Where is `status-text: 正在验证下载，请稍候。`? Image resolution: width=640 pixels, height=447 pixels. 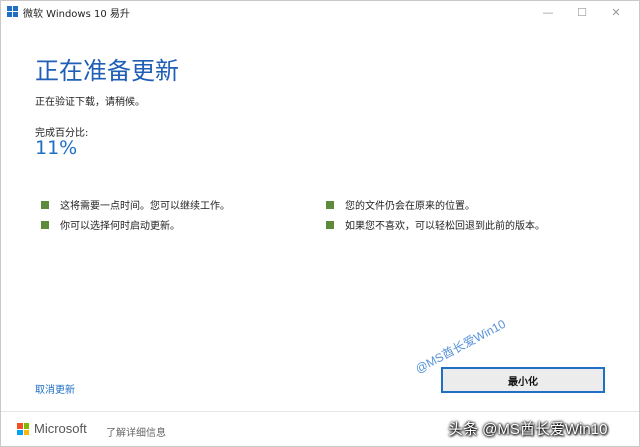 status-text: 正在验证下载，请稍候。 is located at coordinates (90, 102).